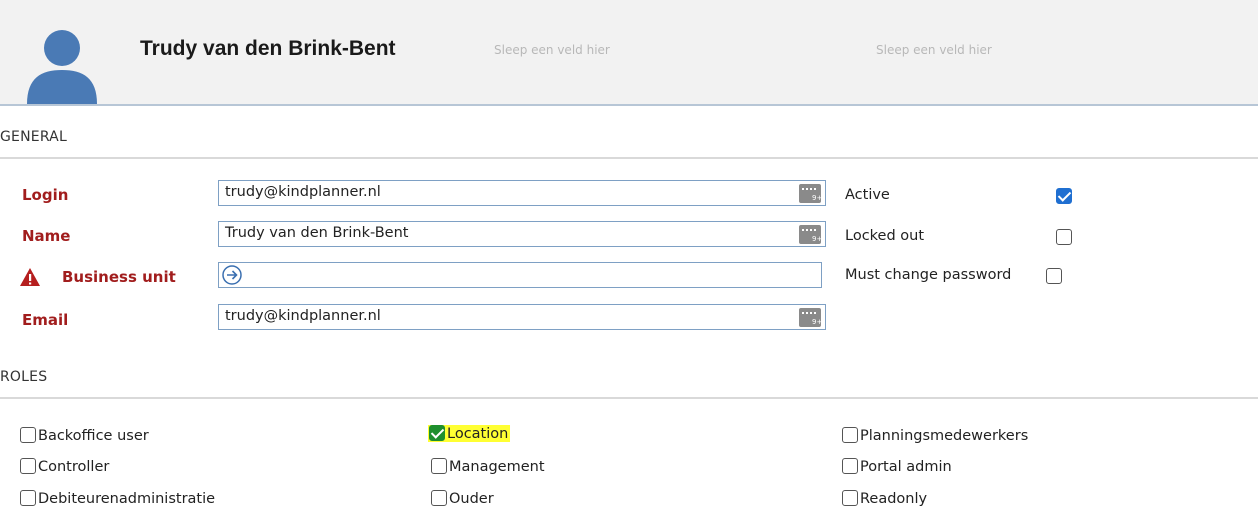 The width and height of the screenshot is (1258, 517). What do you see at coordinates (885, 236) in the screenshot?
I see `locked-out-label: Locked out` at bounding box center [885, 236].